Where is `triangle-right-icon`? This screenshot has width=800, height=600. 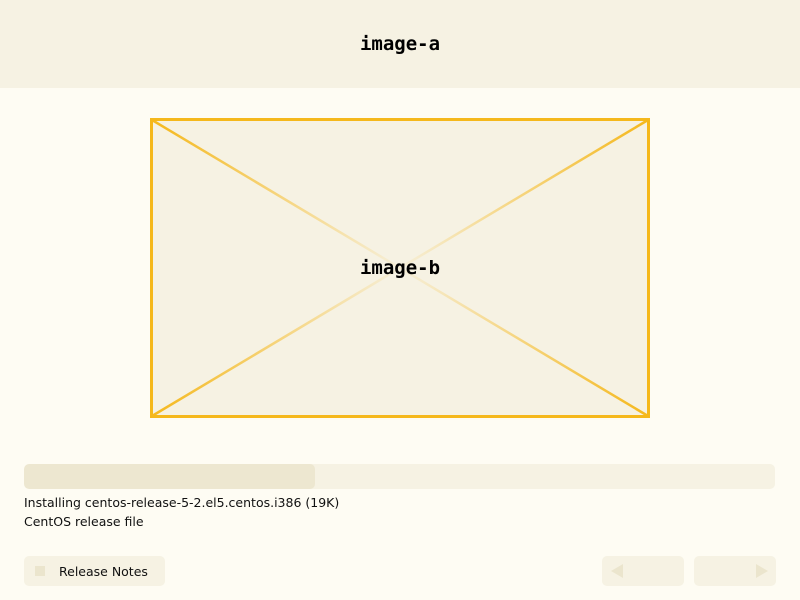 triangle-right-icon is located at coordinates (762, 571).